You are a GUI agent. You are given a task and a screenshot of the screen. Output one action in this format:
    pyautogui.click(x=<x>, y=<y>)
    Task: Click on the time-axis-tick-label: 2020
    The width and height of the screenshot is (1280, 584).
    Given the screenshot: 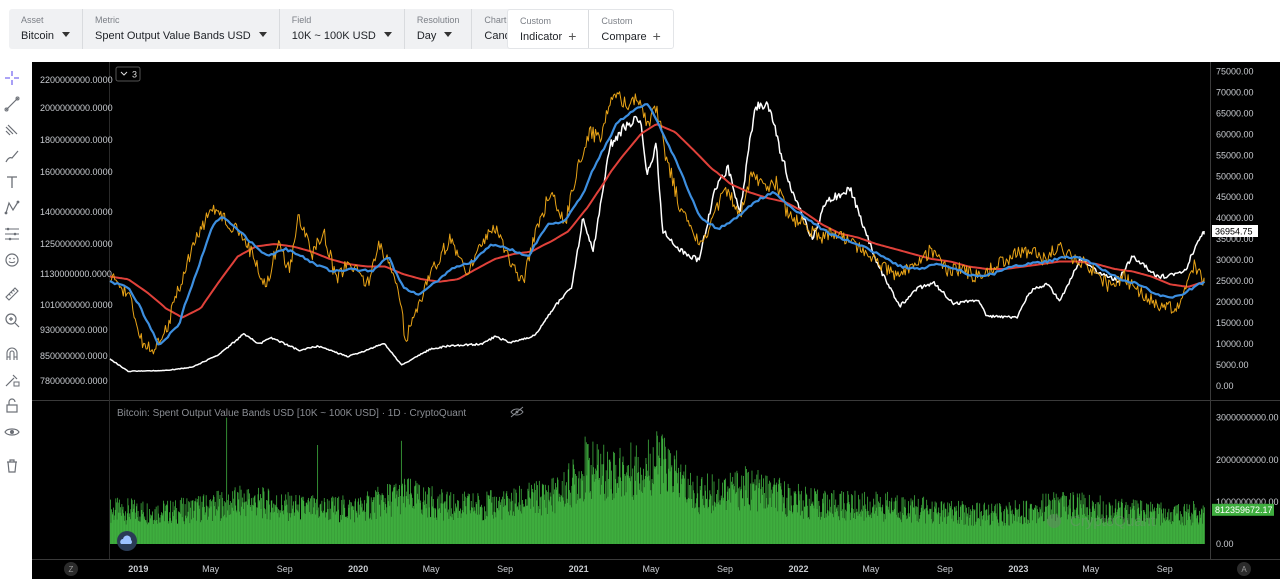 What is the action you would take?
    pyautogui.click(x=358, y=569)
    